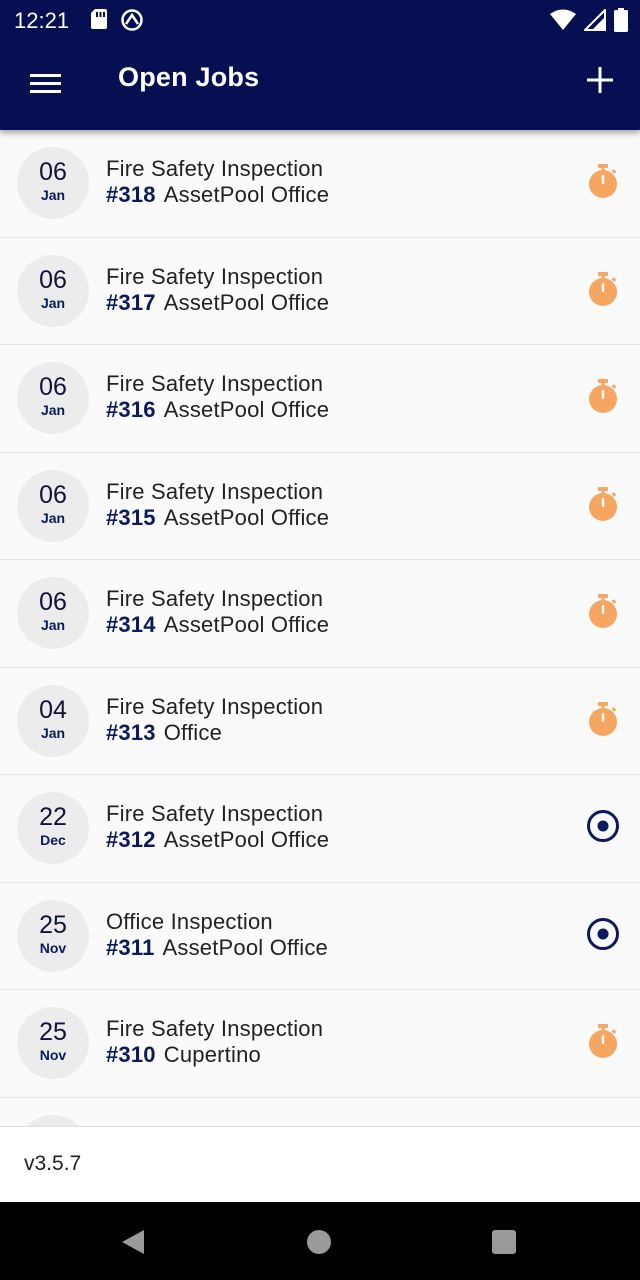  Describe the element at coordinates (99, 19) in the screenshot. I see `sd-card-icon` at that location.